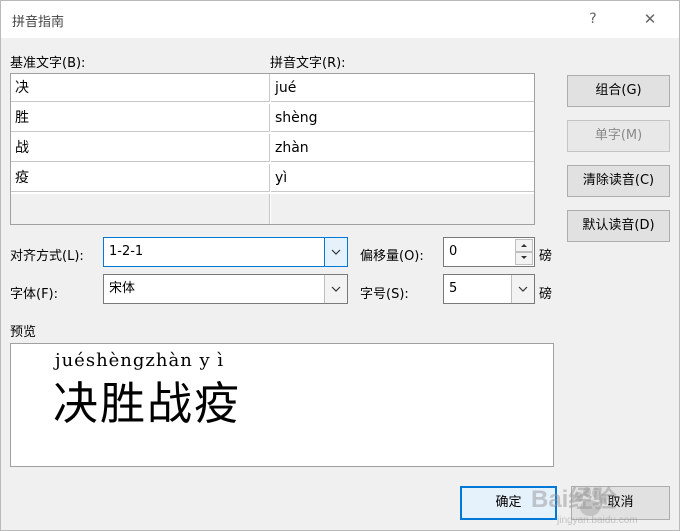  What do you see at coordinates (140, 118) in the screenshot?
I see `base-text-field-2: 胜` at bounding box center [140, 118].